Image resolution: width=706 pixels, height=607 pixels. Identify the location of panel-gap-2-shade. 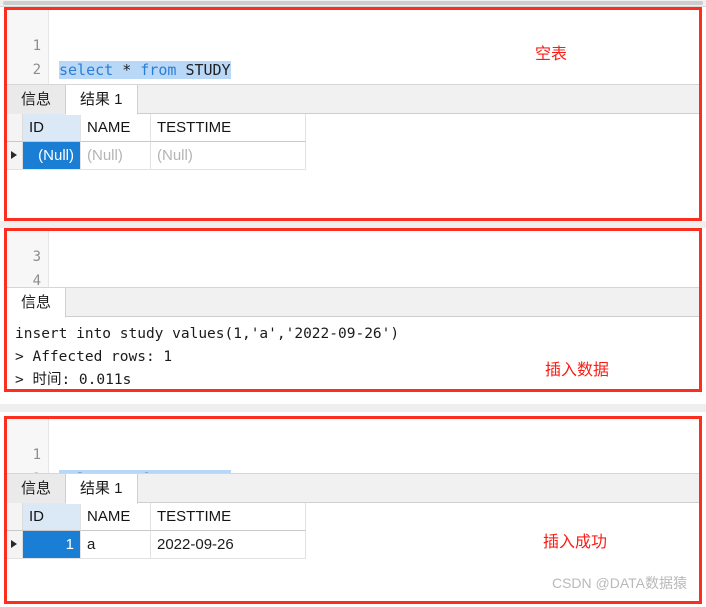
(353, 408).